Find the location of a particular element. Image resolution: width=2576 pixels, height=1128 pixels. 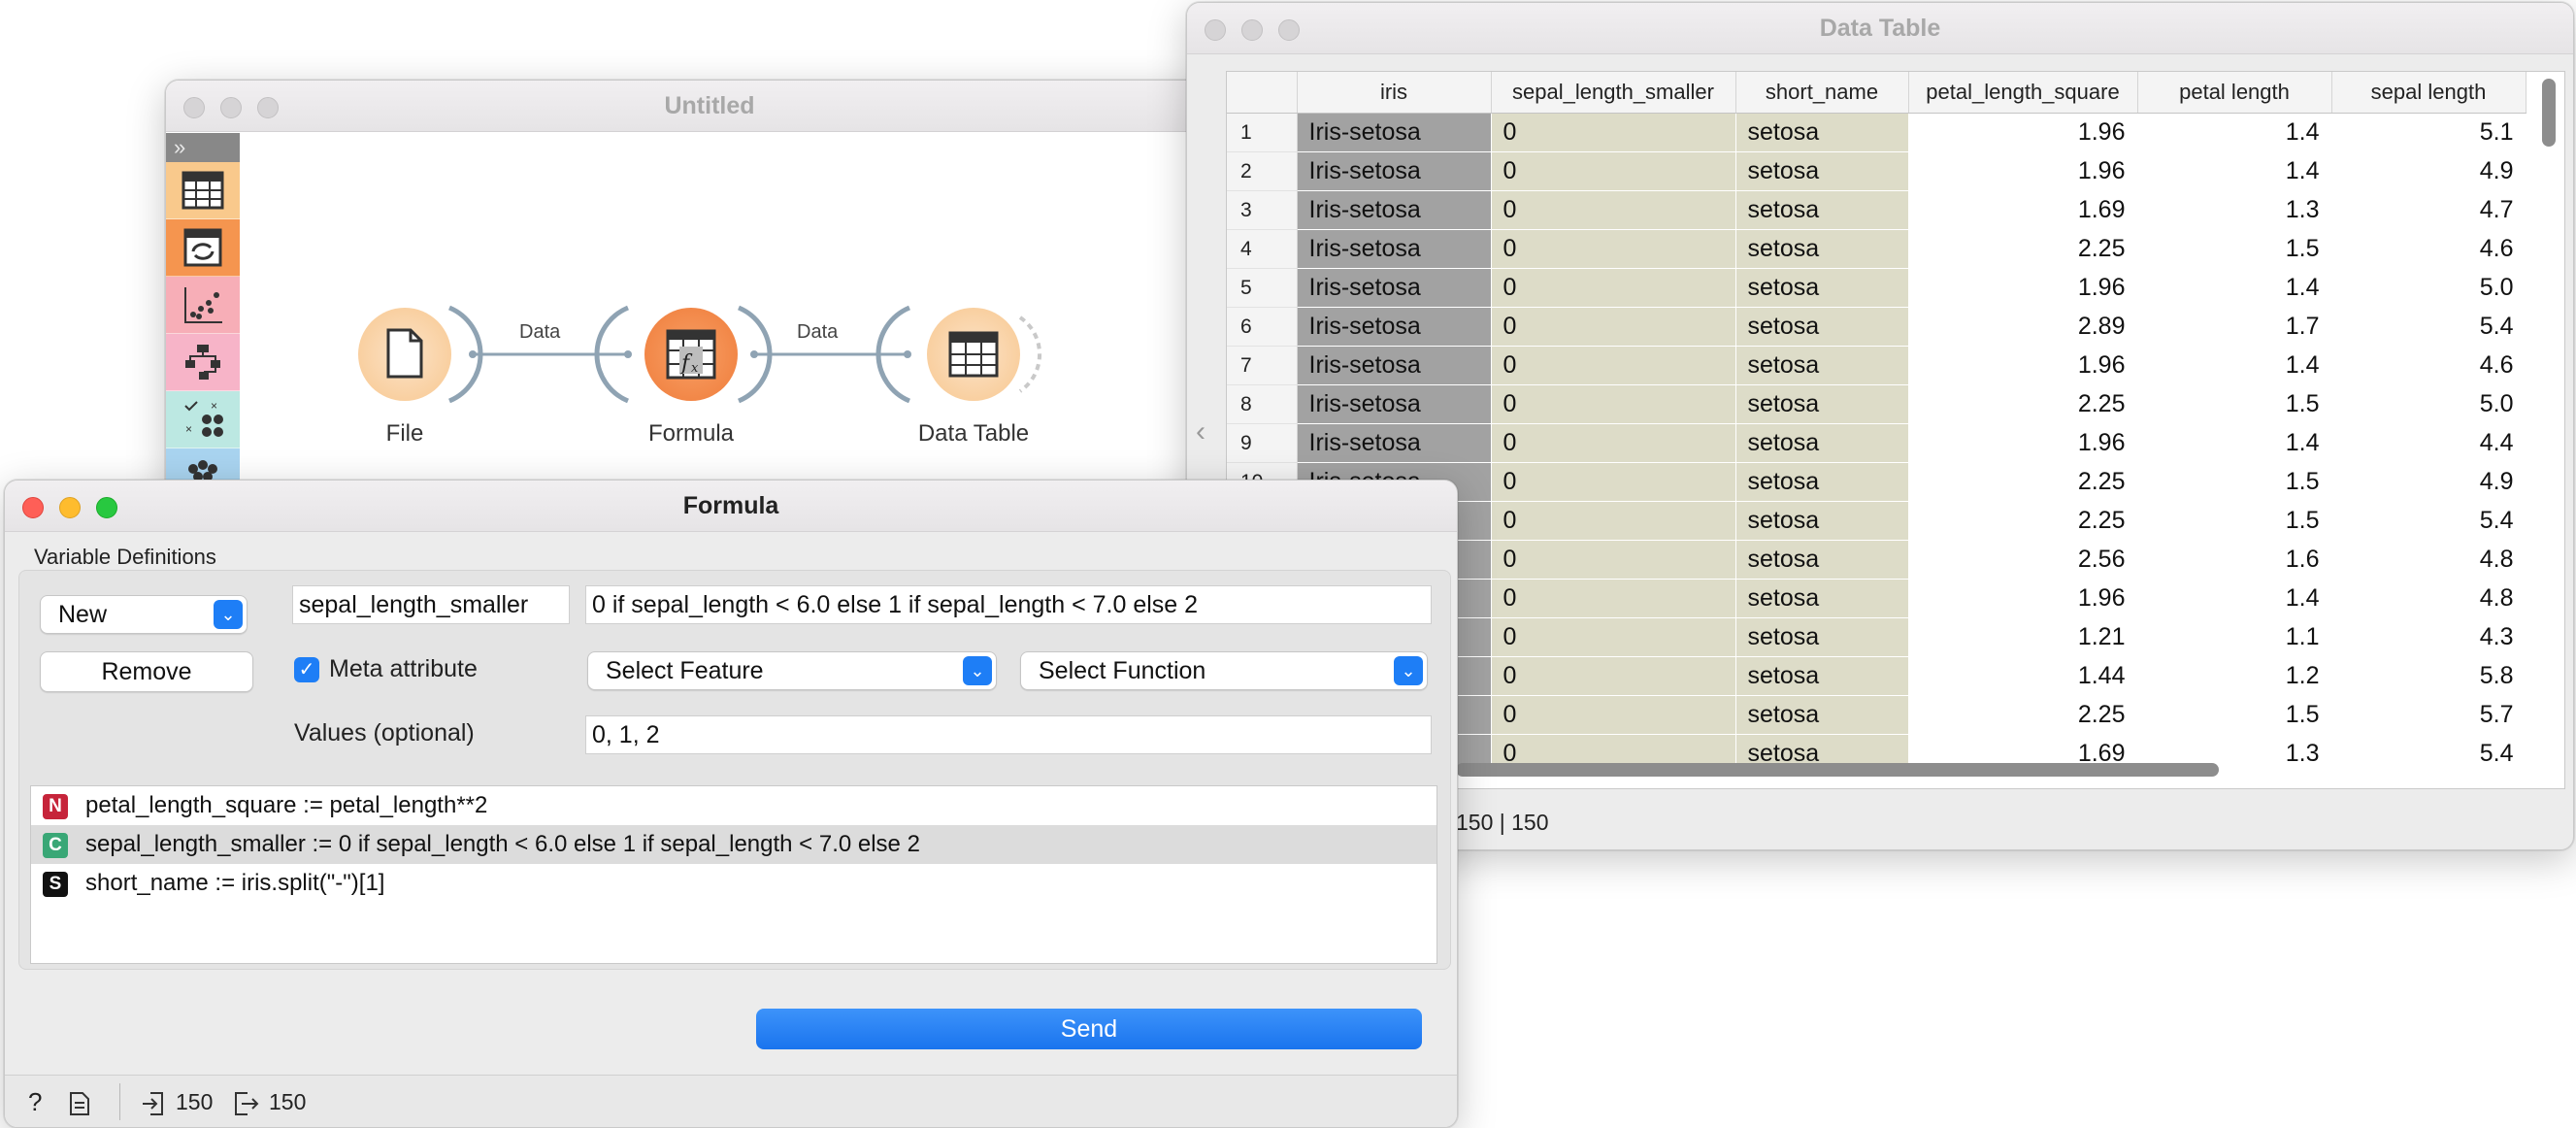

row-number: 2 is located at coordinates (1262, 171).